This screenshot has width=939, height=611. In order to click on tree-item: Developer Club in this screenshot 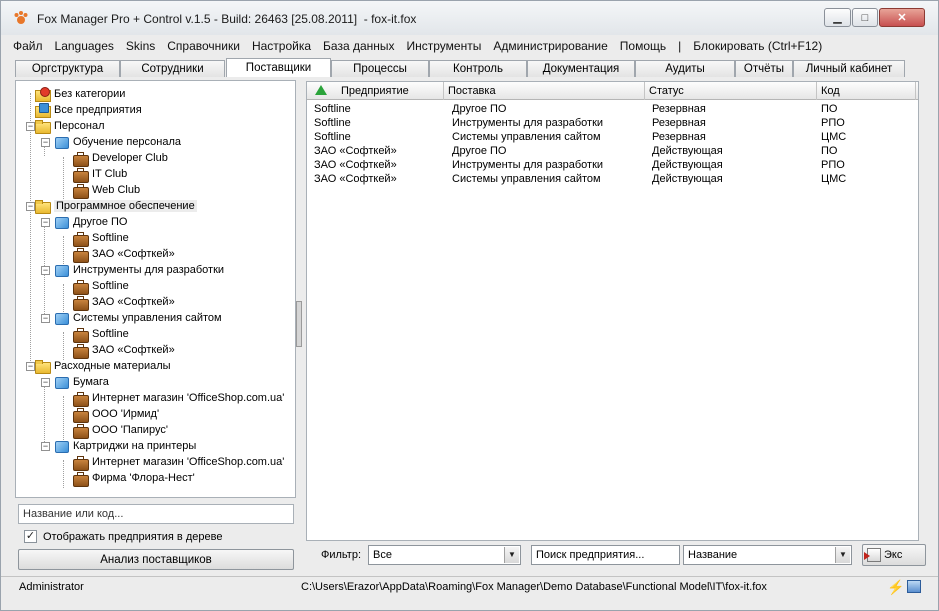, I will do `click(120, 158)`.